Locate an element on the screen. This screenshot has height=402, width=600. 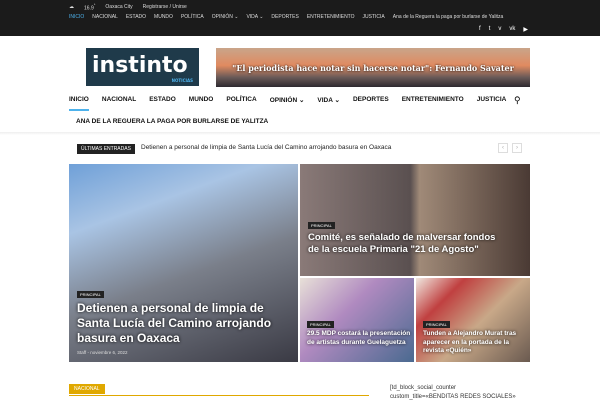
ticker-prev-button: ‹ is located at coordinates (503, 148).